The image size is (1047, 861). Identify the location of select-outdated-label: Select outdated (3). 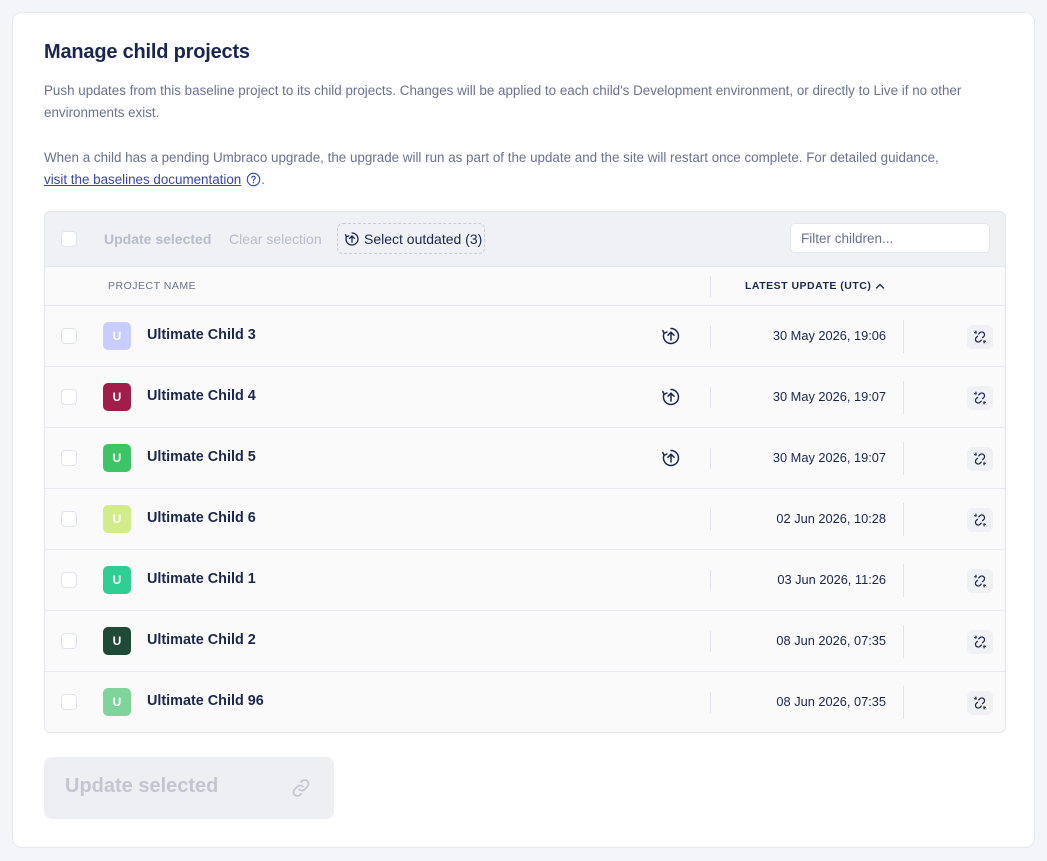
(423, 238).